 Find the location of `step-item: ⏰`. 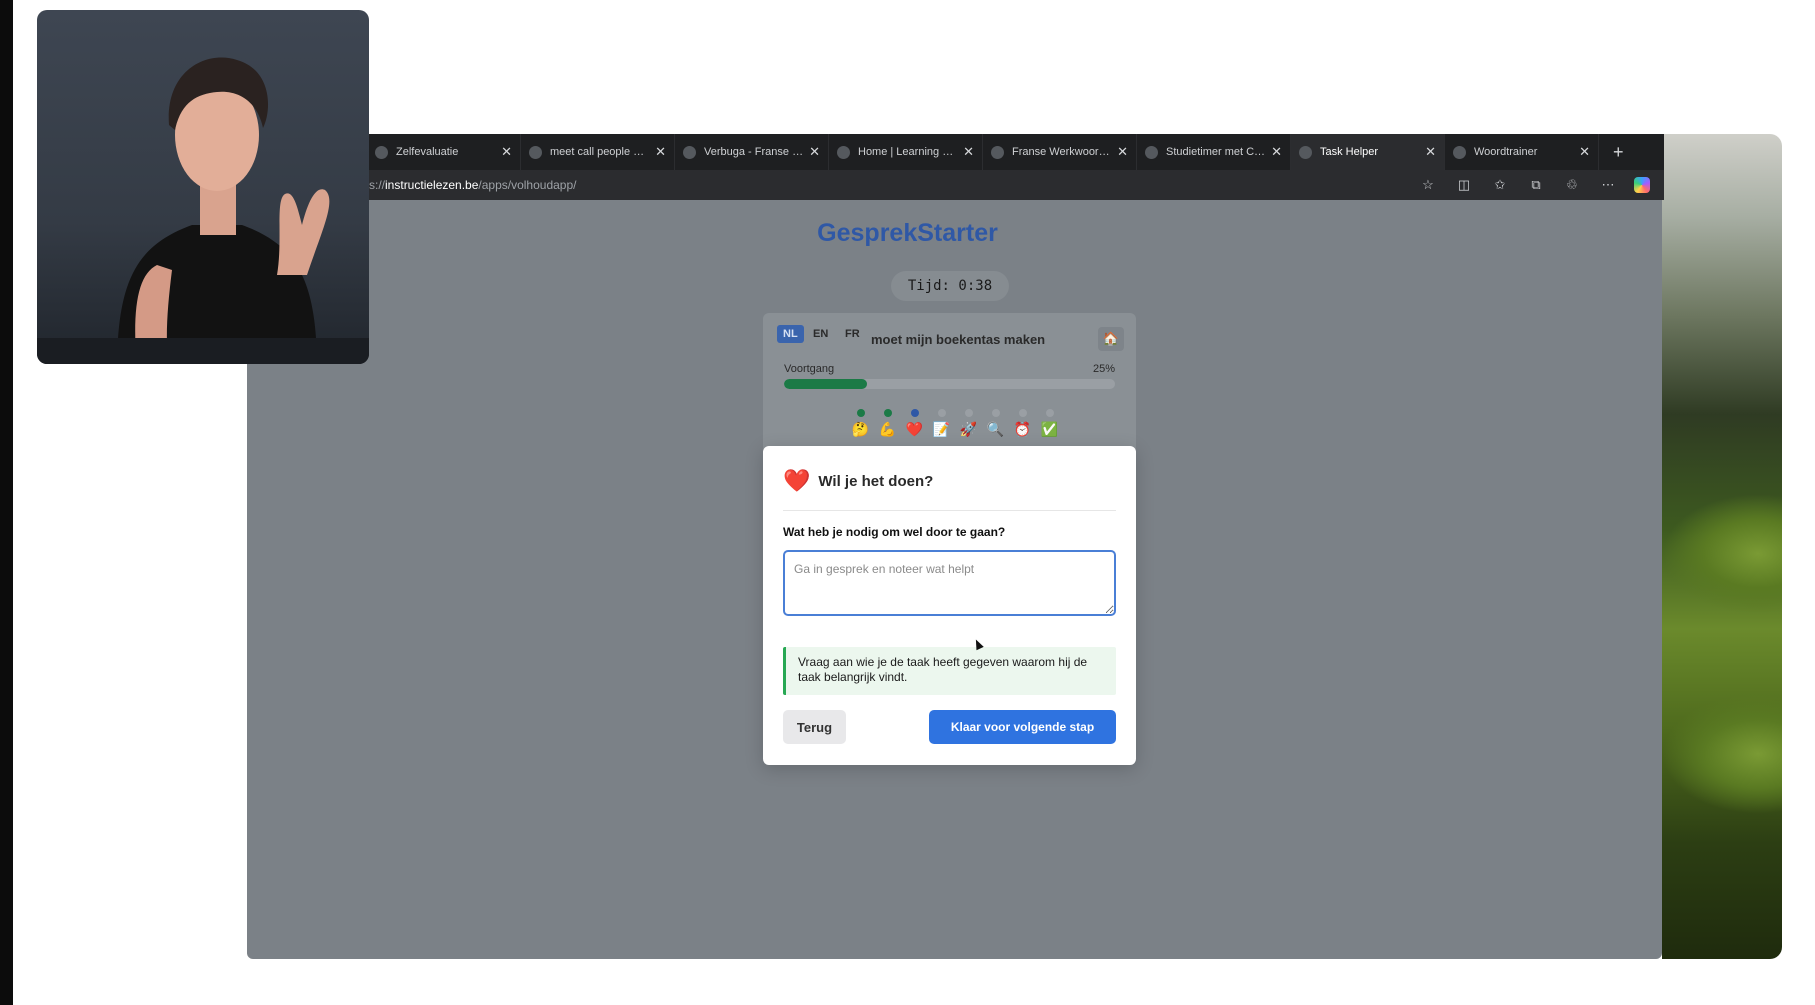

step-item: ⏰ is located at coordinates (1022, 423).